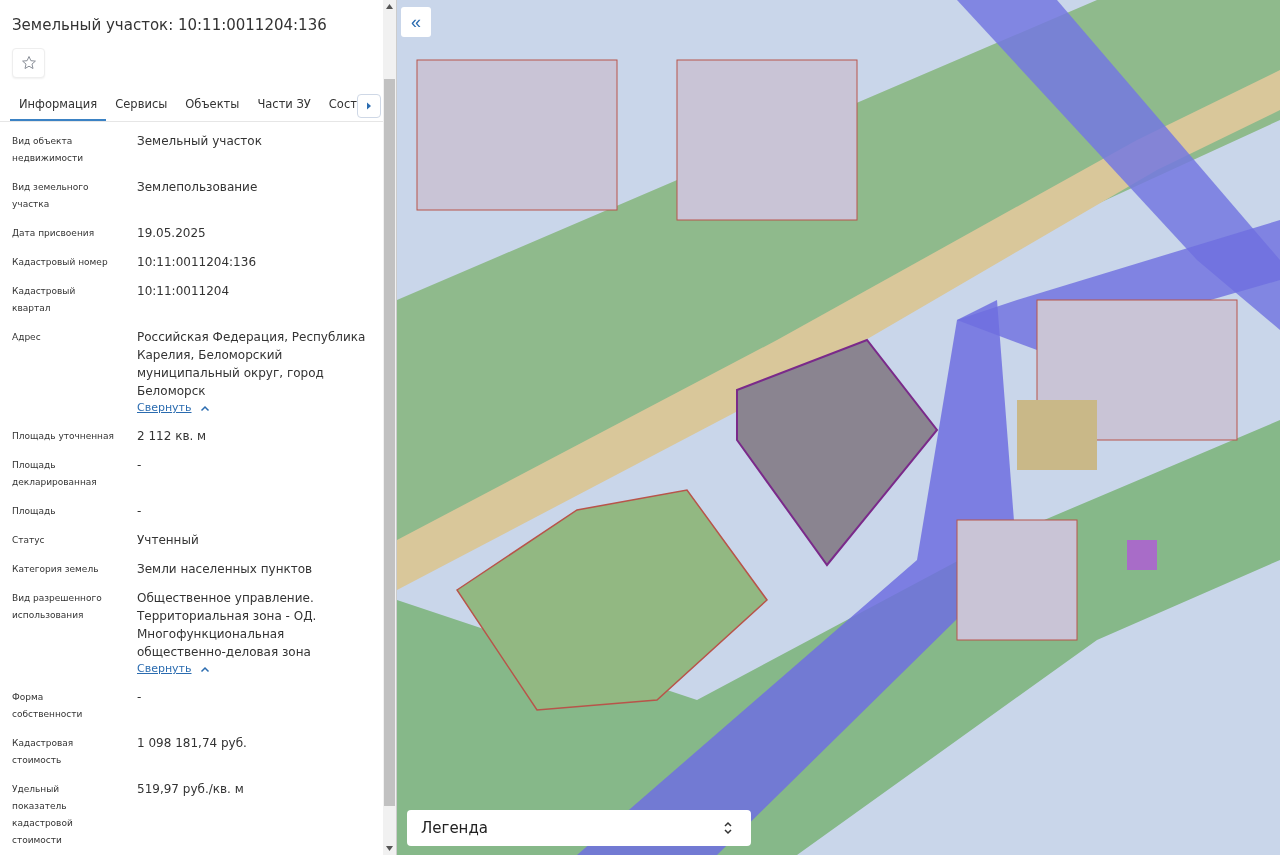 The image size is (1280, 855). I want to click on next-tab-button, so click(369, 105).